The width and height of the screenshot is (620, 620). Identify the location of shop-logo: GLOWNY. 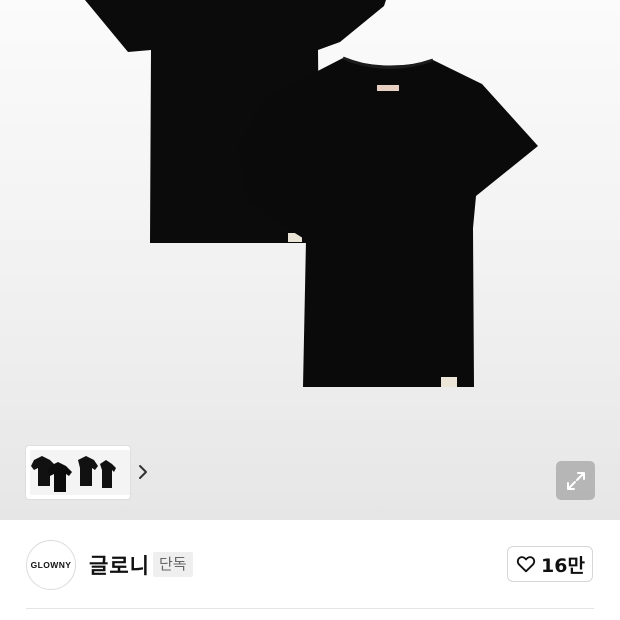
(51, 565).